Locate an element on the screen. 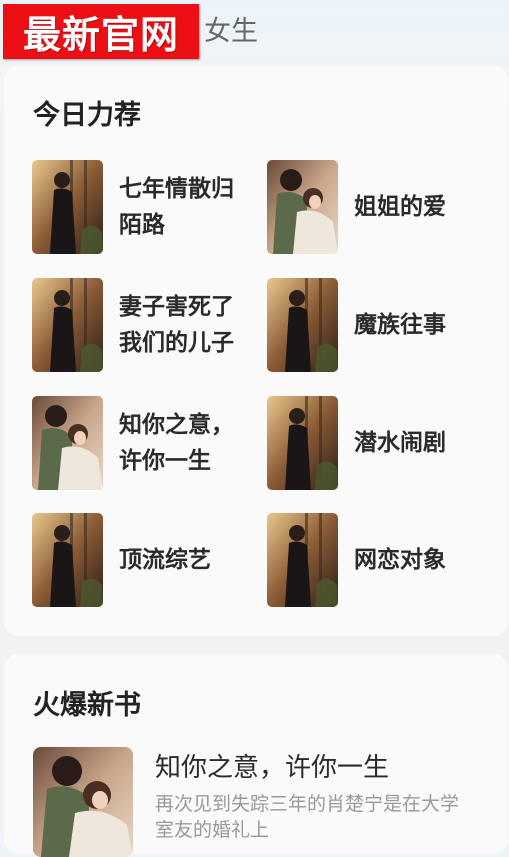 The image size is (509, 857). book-item: 七年情散归陌路 is located at coordinates (147, 207).